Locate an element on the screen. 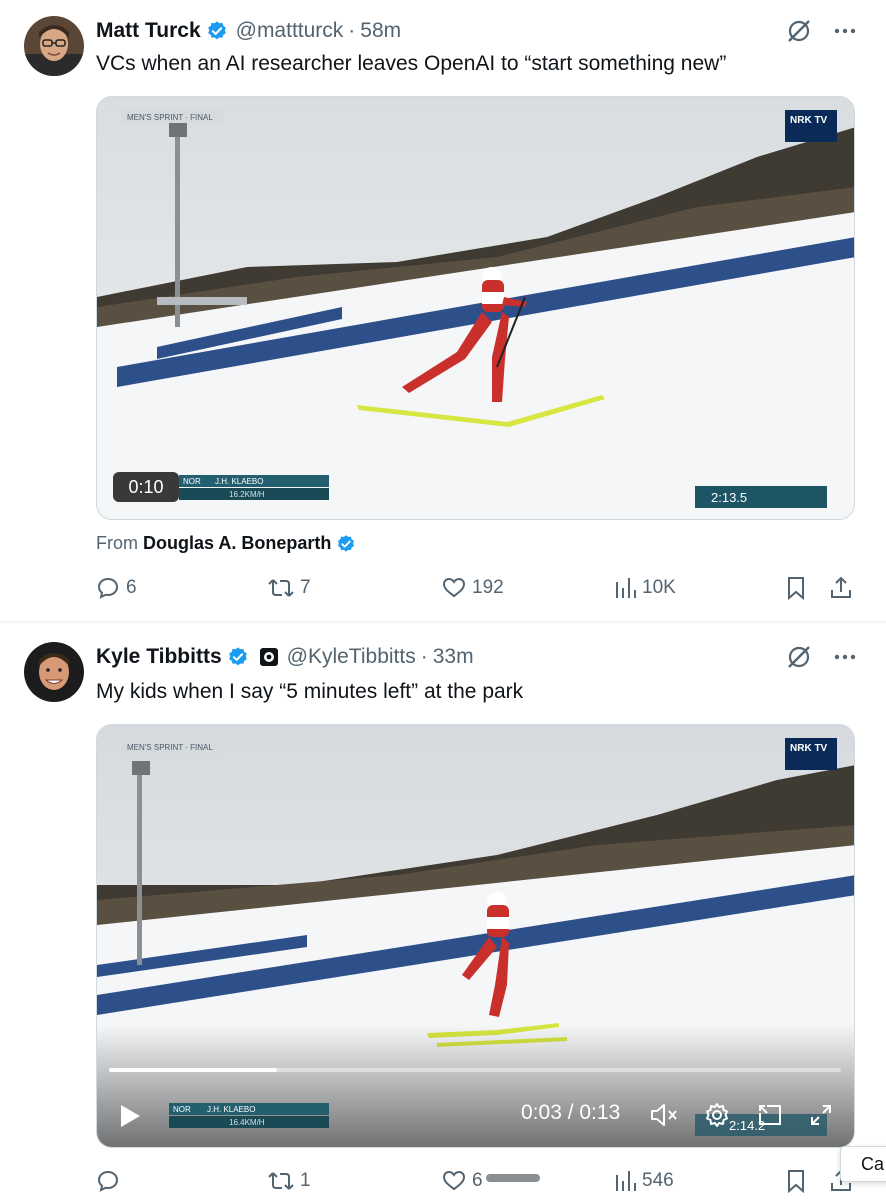 This screenshot has width=886, height=1200. from-label: From is located at coordinates (117, 543).